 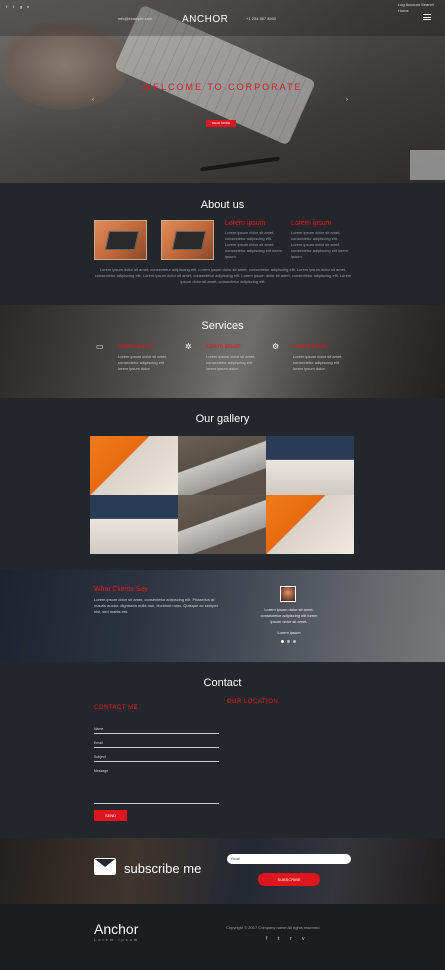 What do you see at coordinates (311, 223) in the screenshot?
I see `about-col2-heading: Lorem ipsum` at bounding box center [311, 223].